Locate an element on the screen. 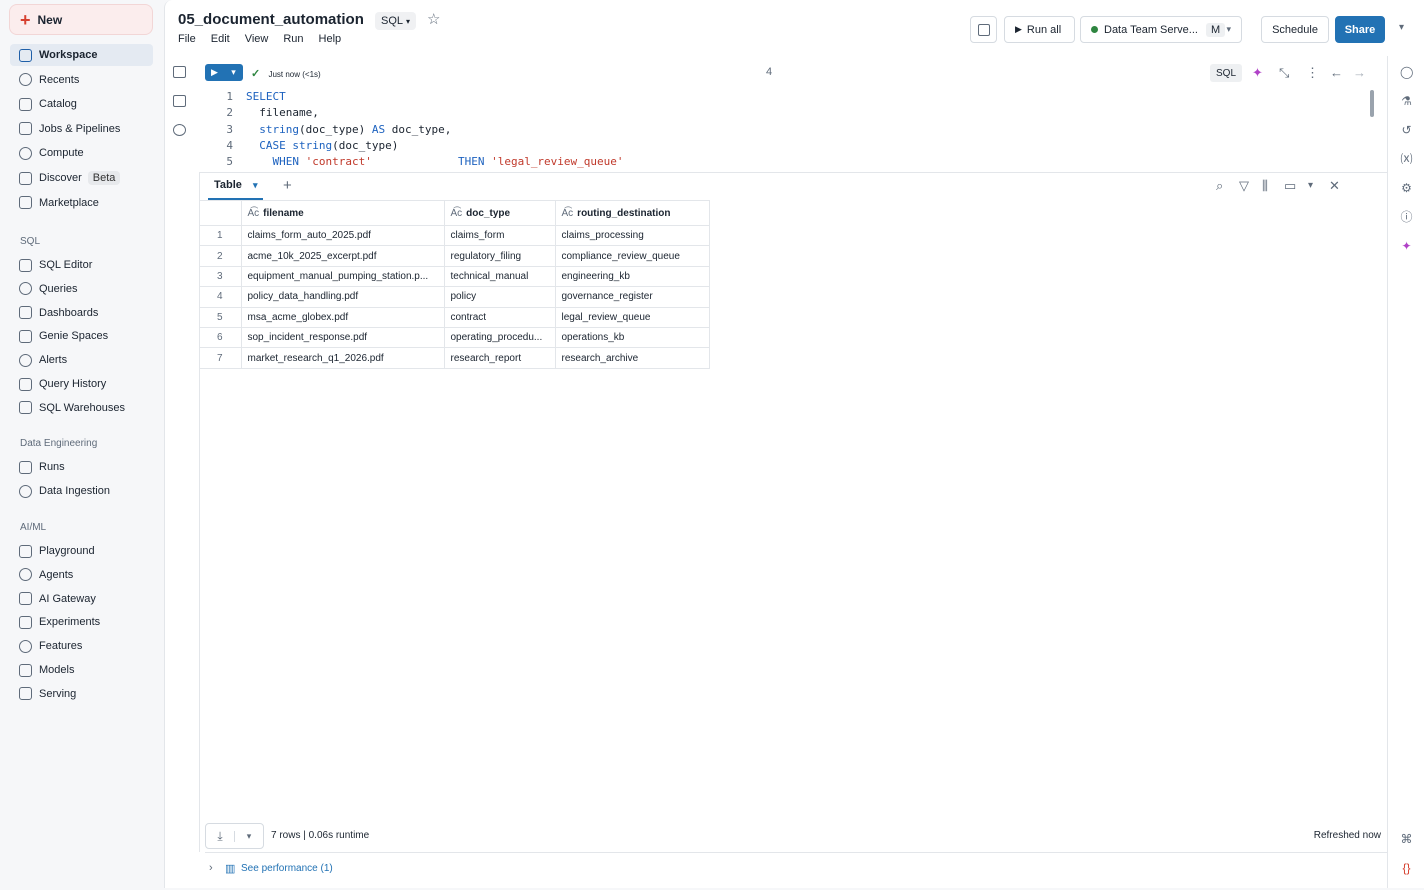 This screenshot has height=890, width=1424. shapes-icon is located at coordinates (179, 130).